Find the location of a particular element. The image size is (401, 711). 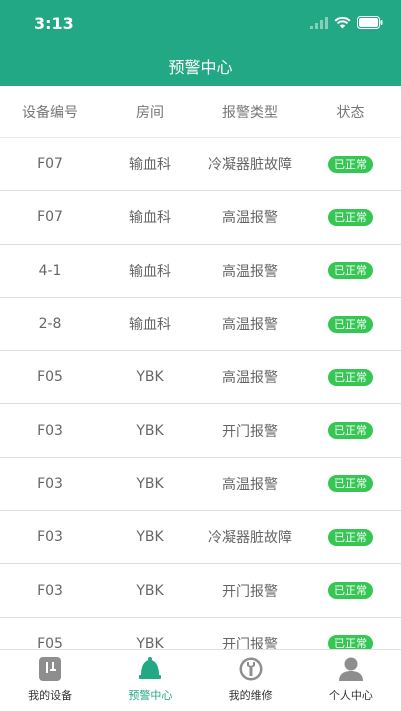

table-row: F05 YBK 高温报警 已正常 is located at coordinates (200, 378).